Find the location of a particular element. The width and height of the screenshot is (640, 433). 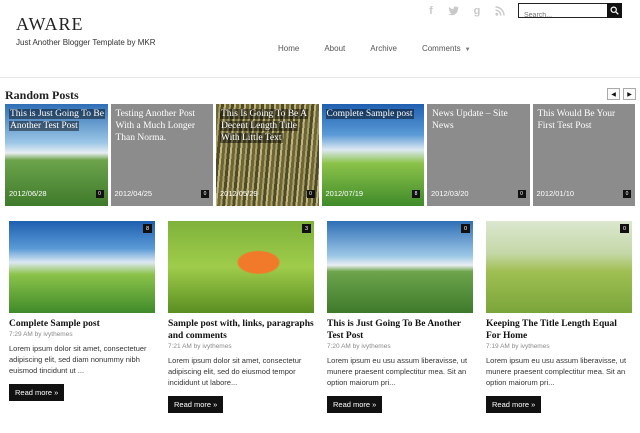

carousel-next-button: ▶ is located at coordinates (629, 94).